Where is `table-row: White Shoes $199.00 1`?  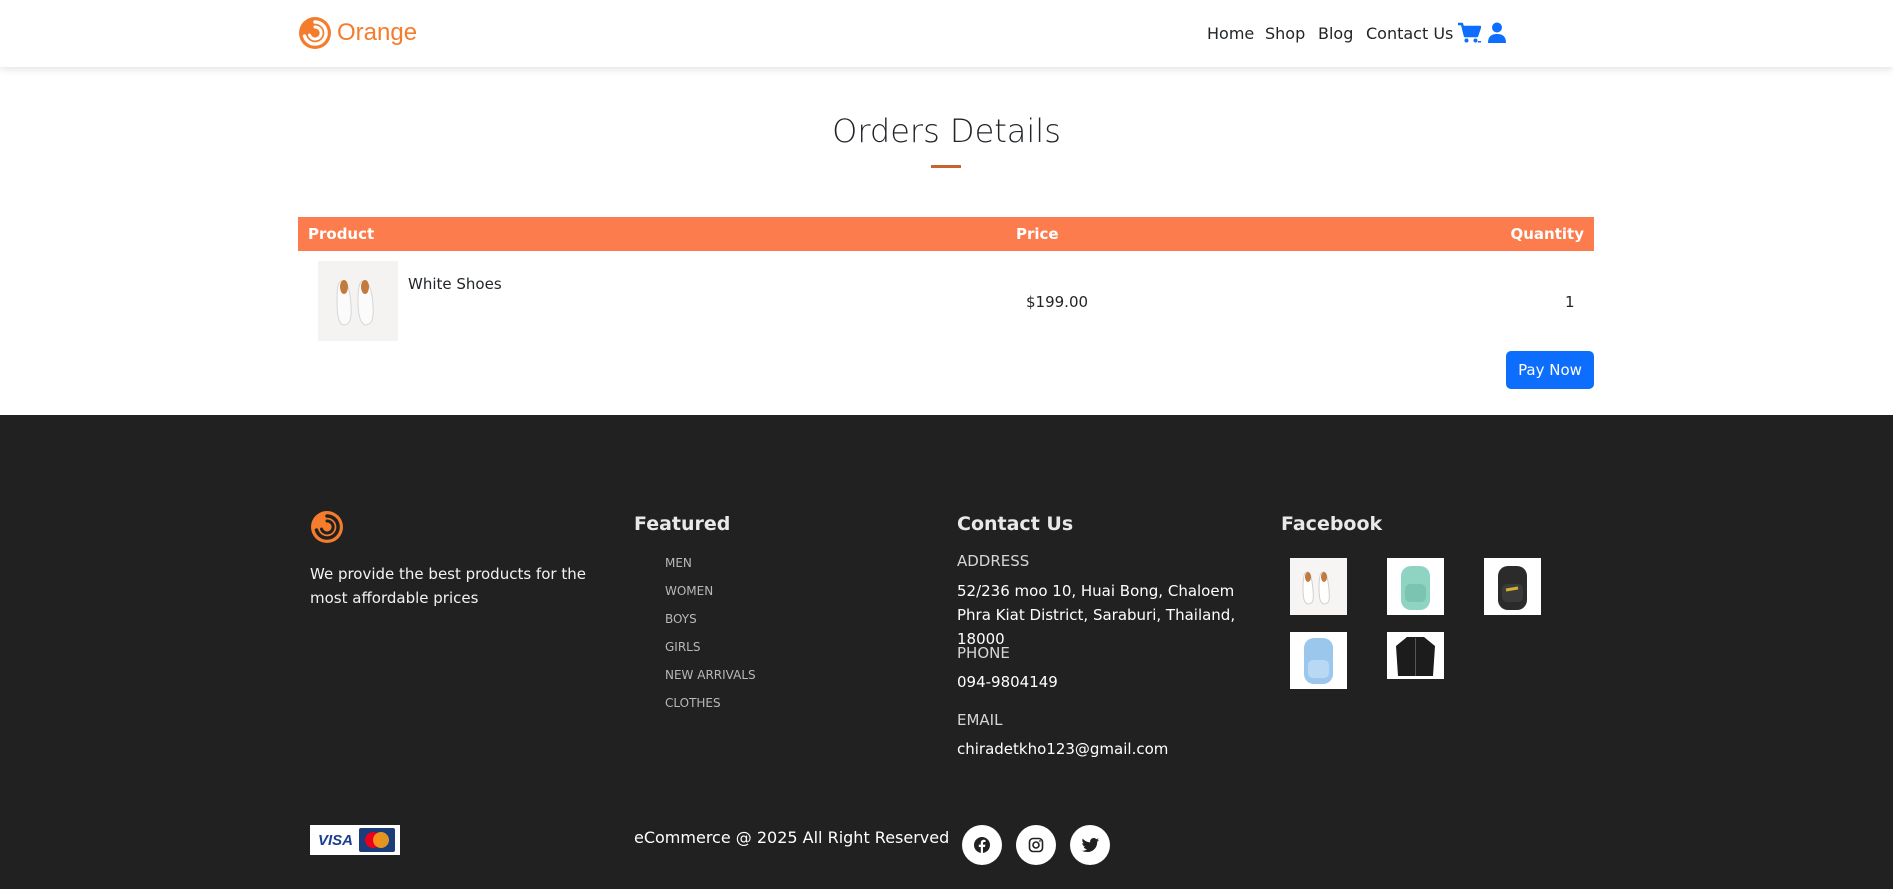
table-row: White Shoes $199.00 1 is located at coordinates (946, 296).